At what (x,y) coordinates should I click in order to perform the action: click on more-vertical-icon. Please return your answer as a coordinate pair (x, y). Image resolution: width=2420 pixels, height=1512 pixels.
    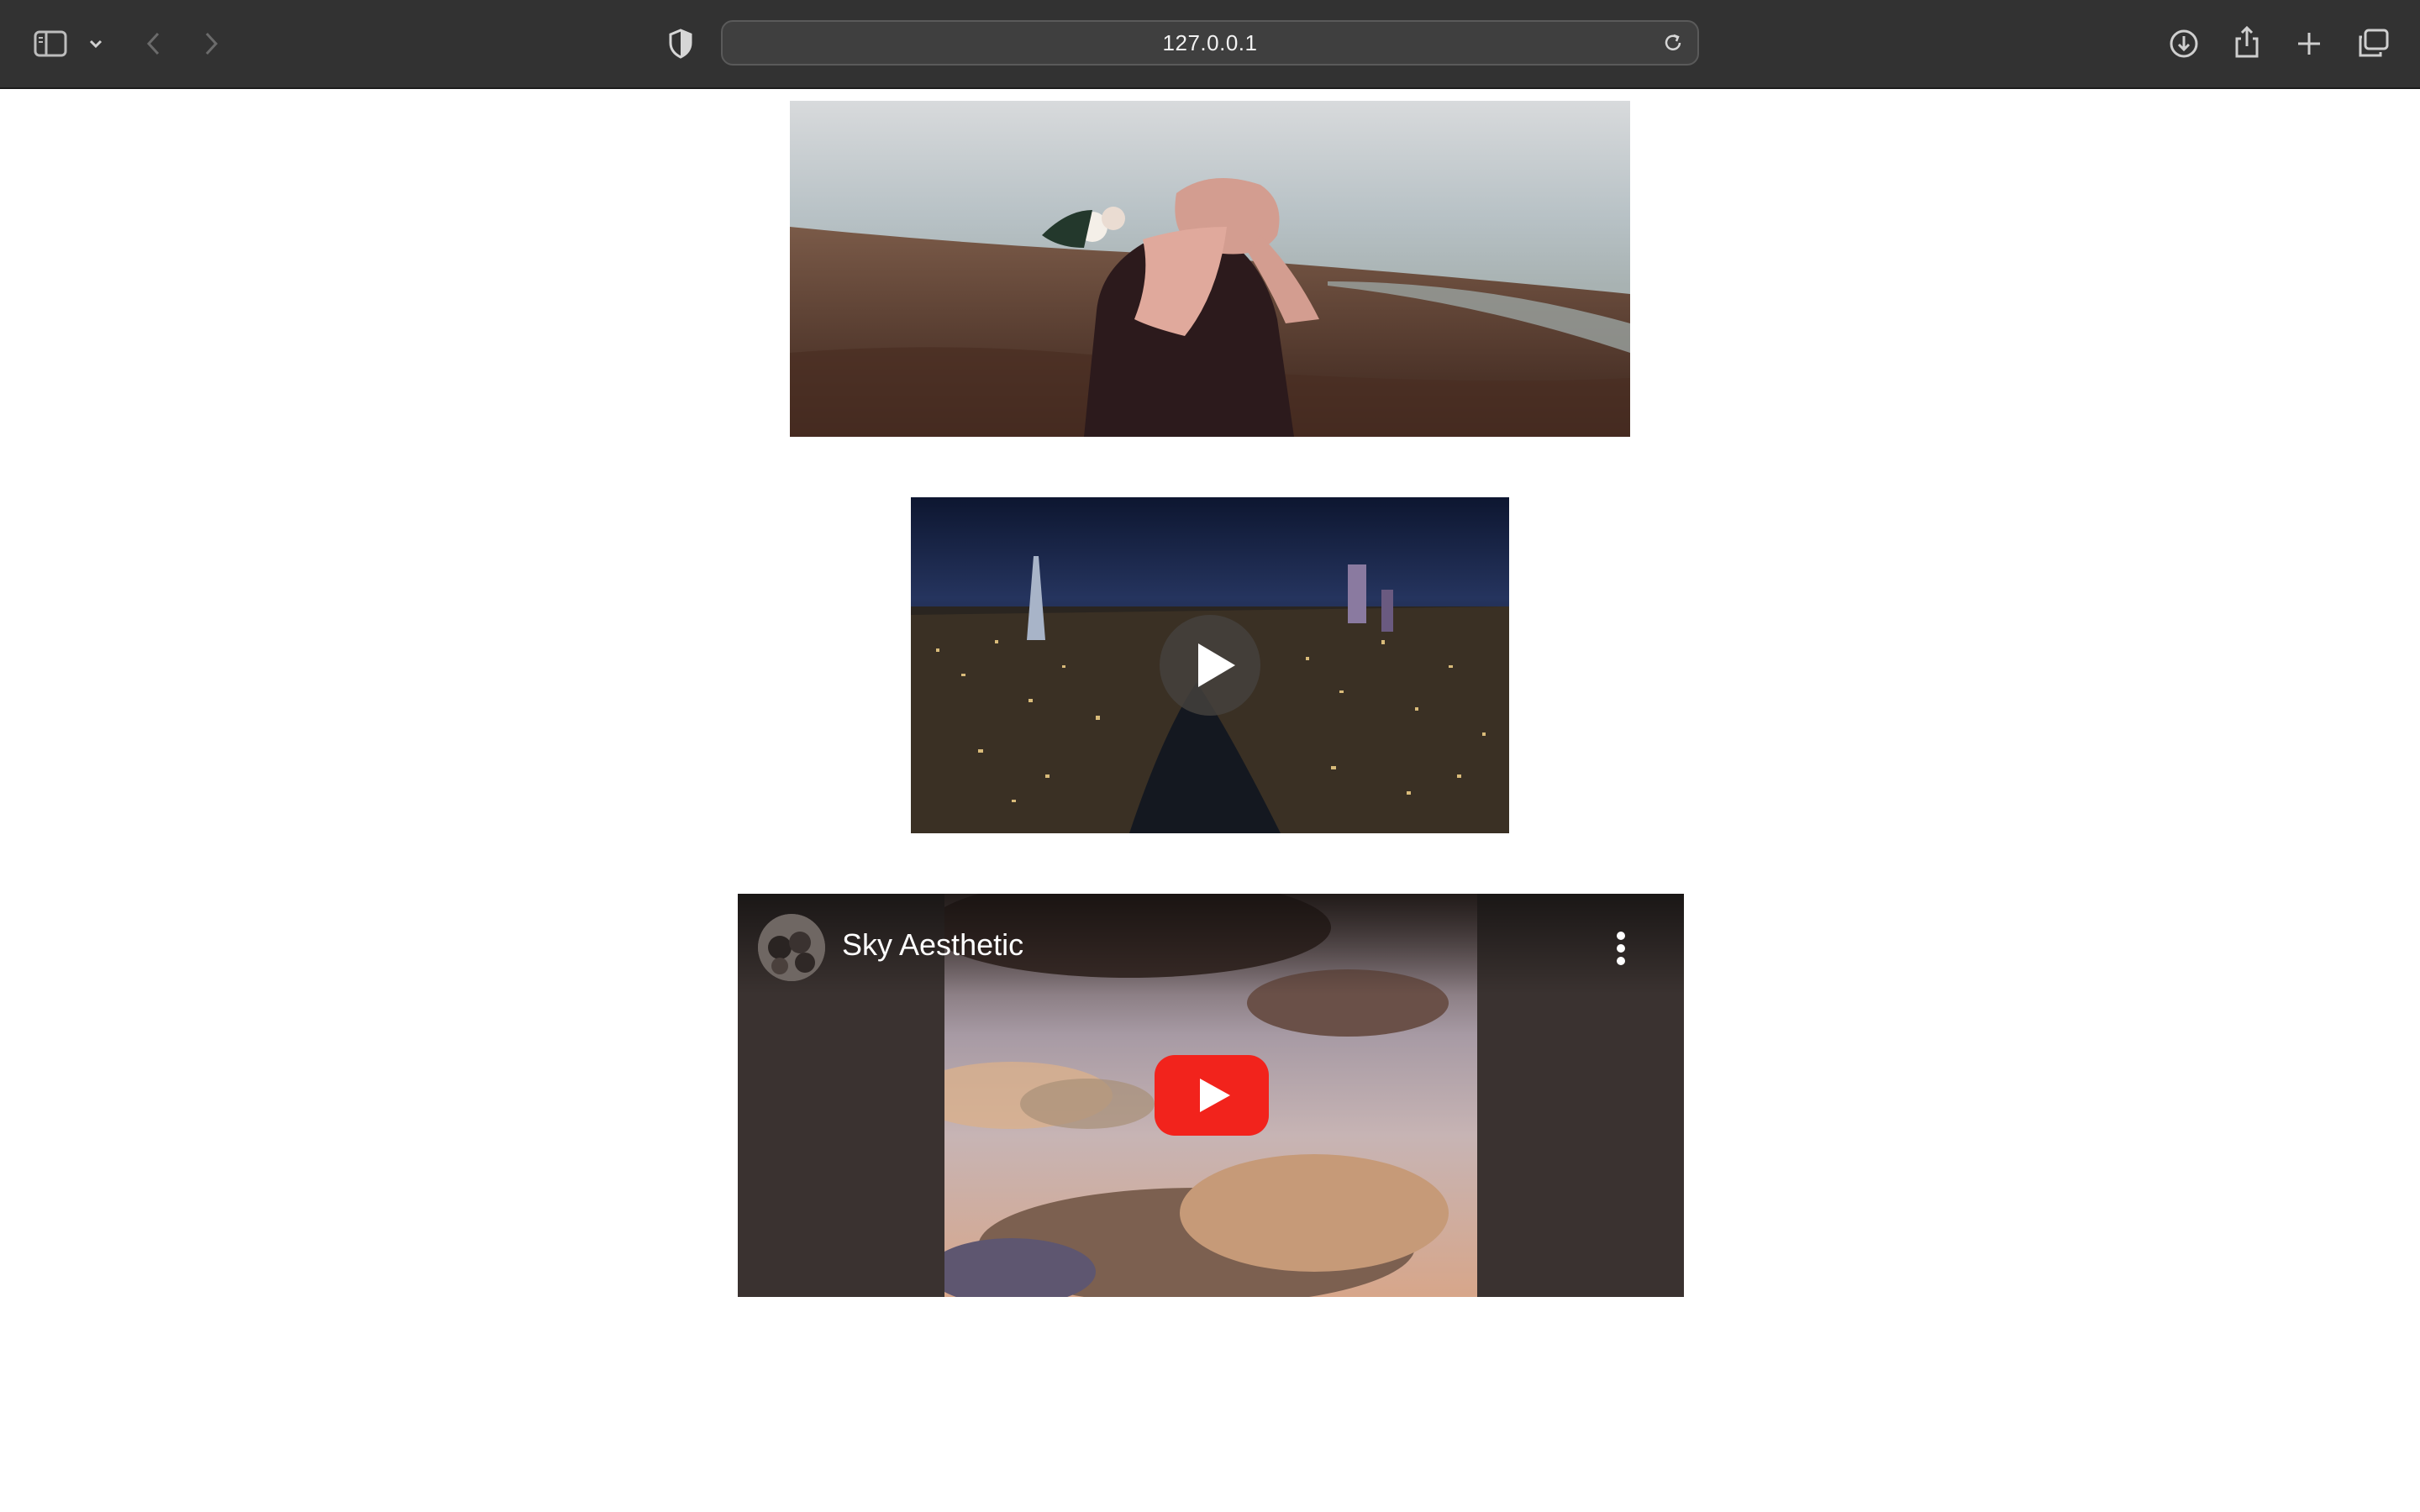
    Looking at the image, I should click on (1621, 948).